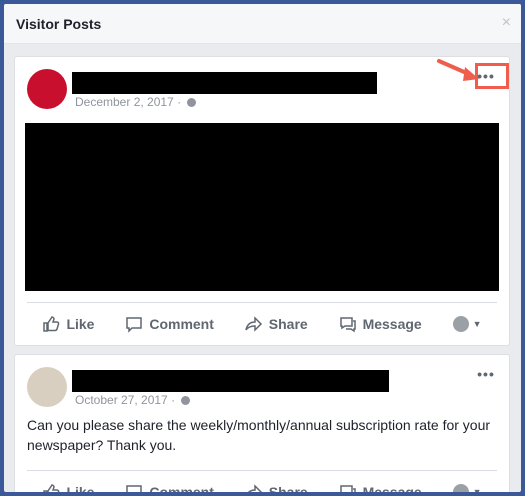 The height and width of the screenshot is (496, 525). Describe the element at coordinates (124, 102) in the screenshot. I see `post-date: December 2, 2017` at that location.